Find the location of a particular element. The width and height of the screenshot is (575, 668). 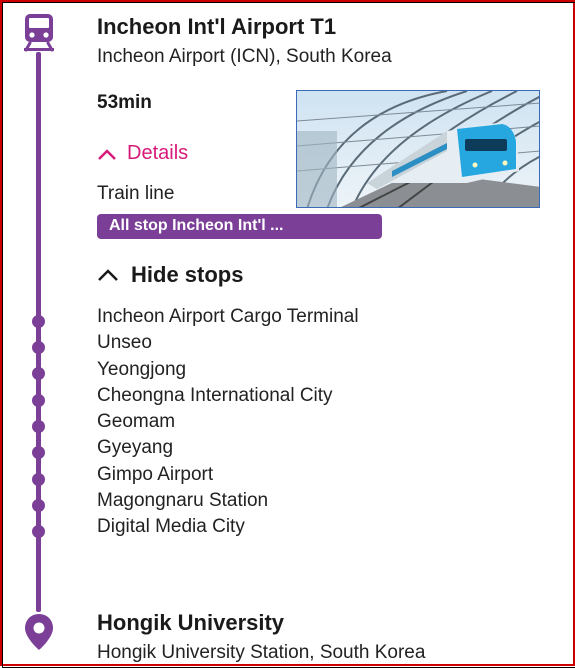

train-icon is located at coordinates (39, 33).